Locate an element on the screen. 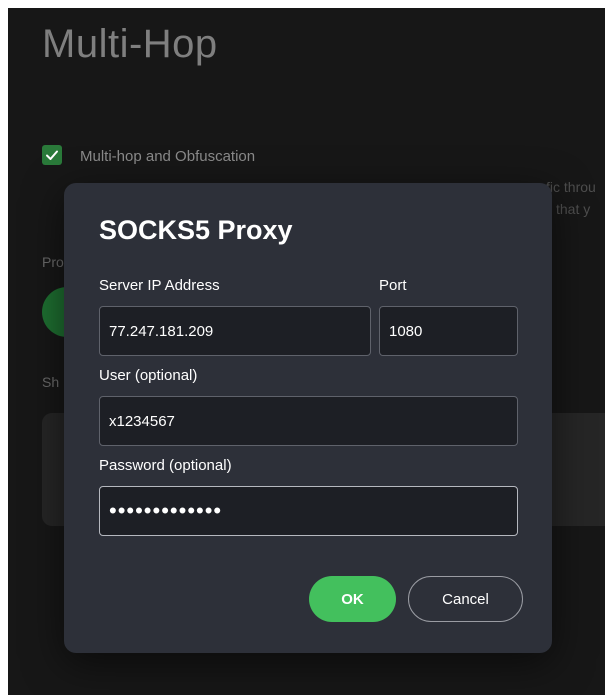  port-value: 1080 is located at coordinates (406, 331).